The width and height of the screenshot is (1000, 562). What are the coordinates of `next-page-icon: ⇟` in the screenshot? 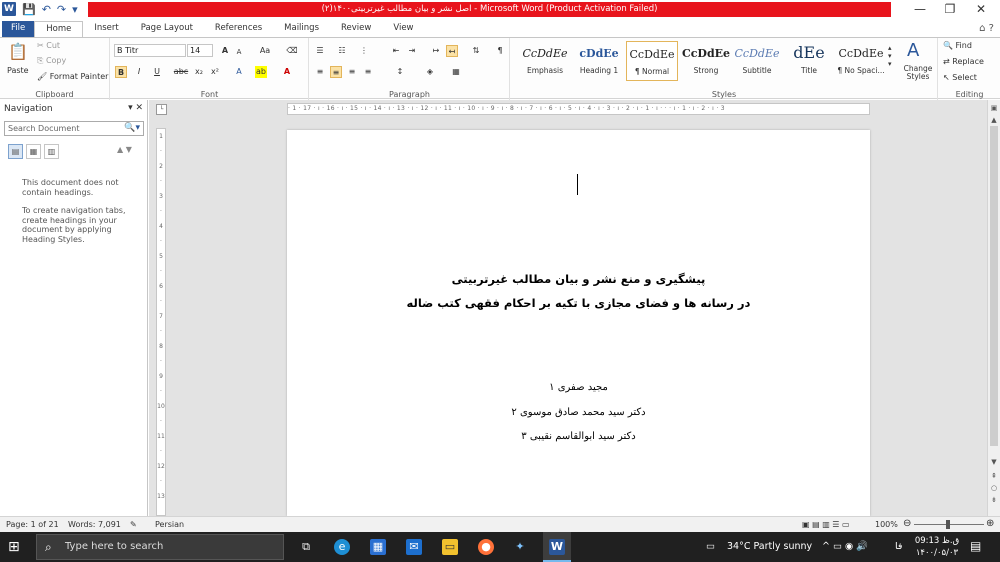 It's located at (994, 500).